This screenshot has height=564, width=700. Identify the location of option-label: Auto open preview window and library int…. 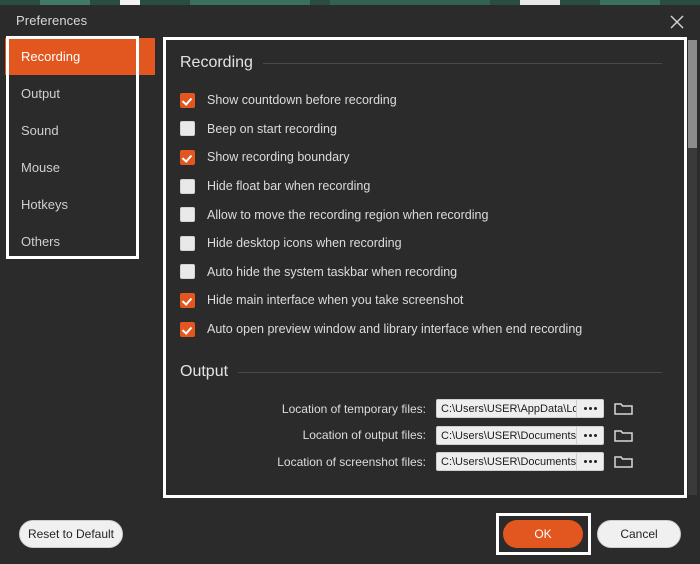
(395, 329).